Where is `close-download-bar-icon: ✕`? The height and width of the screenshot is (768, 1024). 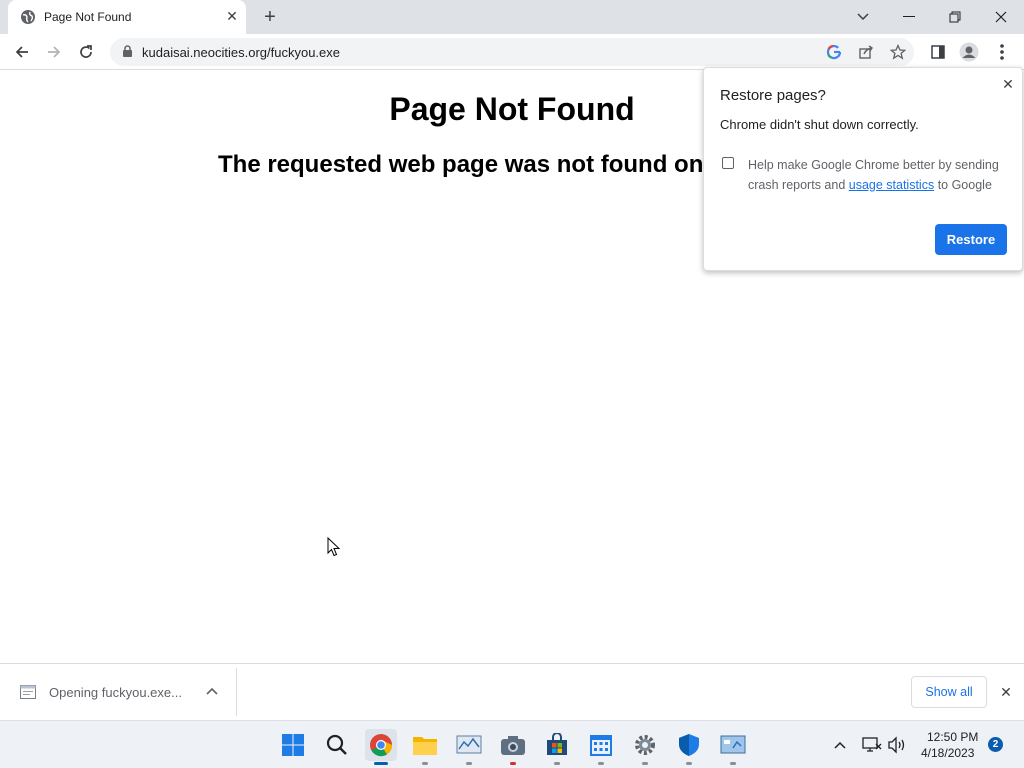
close-download-bar-icon: ✕ is located at coordinates (1006, 692).